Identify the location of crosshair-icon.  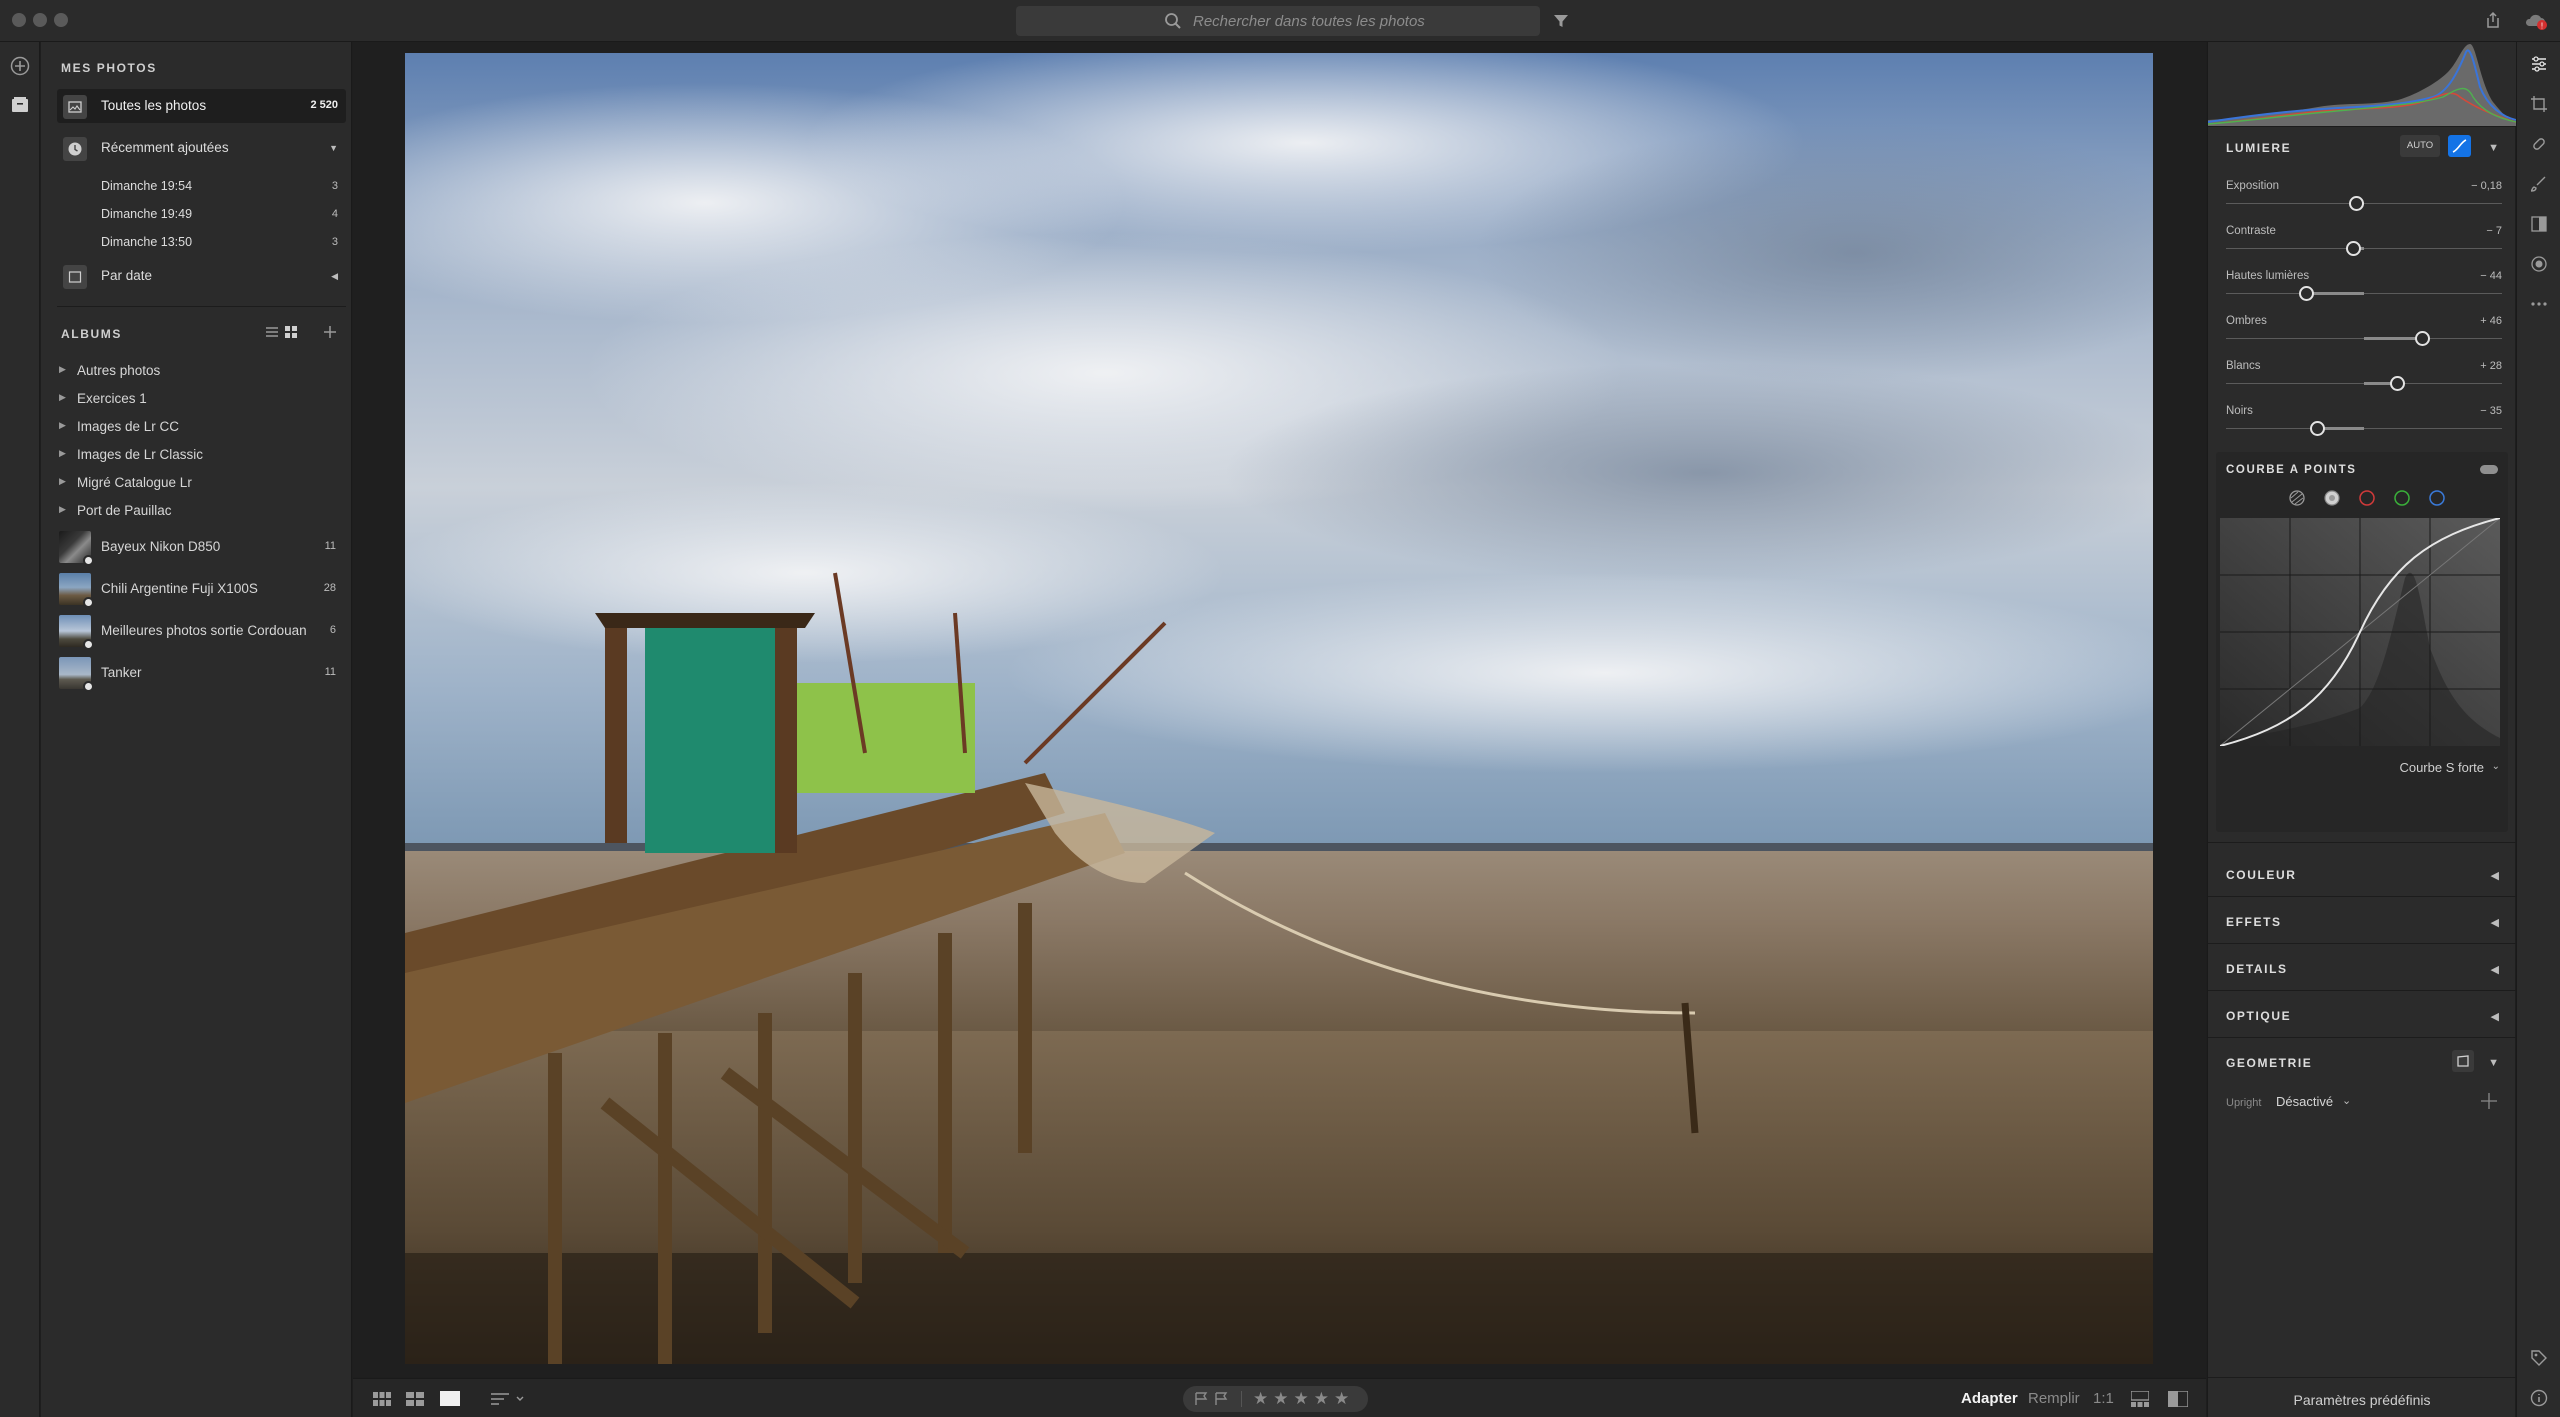
(2489, 1101).